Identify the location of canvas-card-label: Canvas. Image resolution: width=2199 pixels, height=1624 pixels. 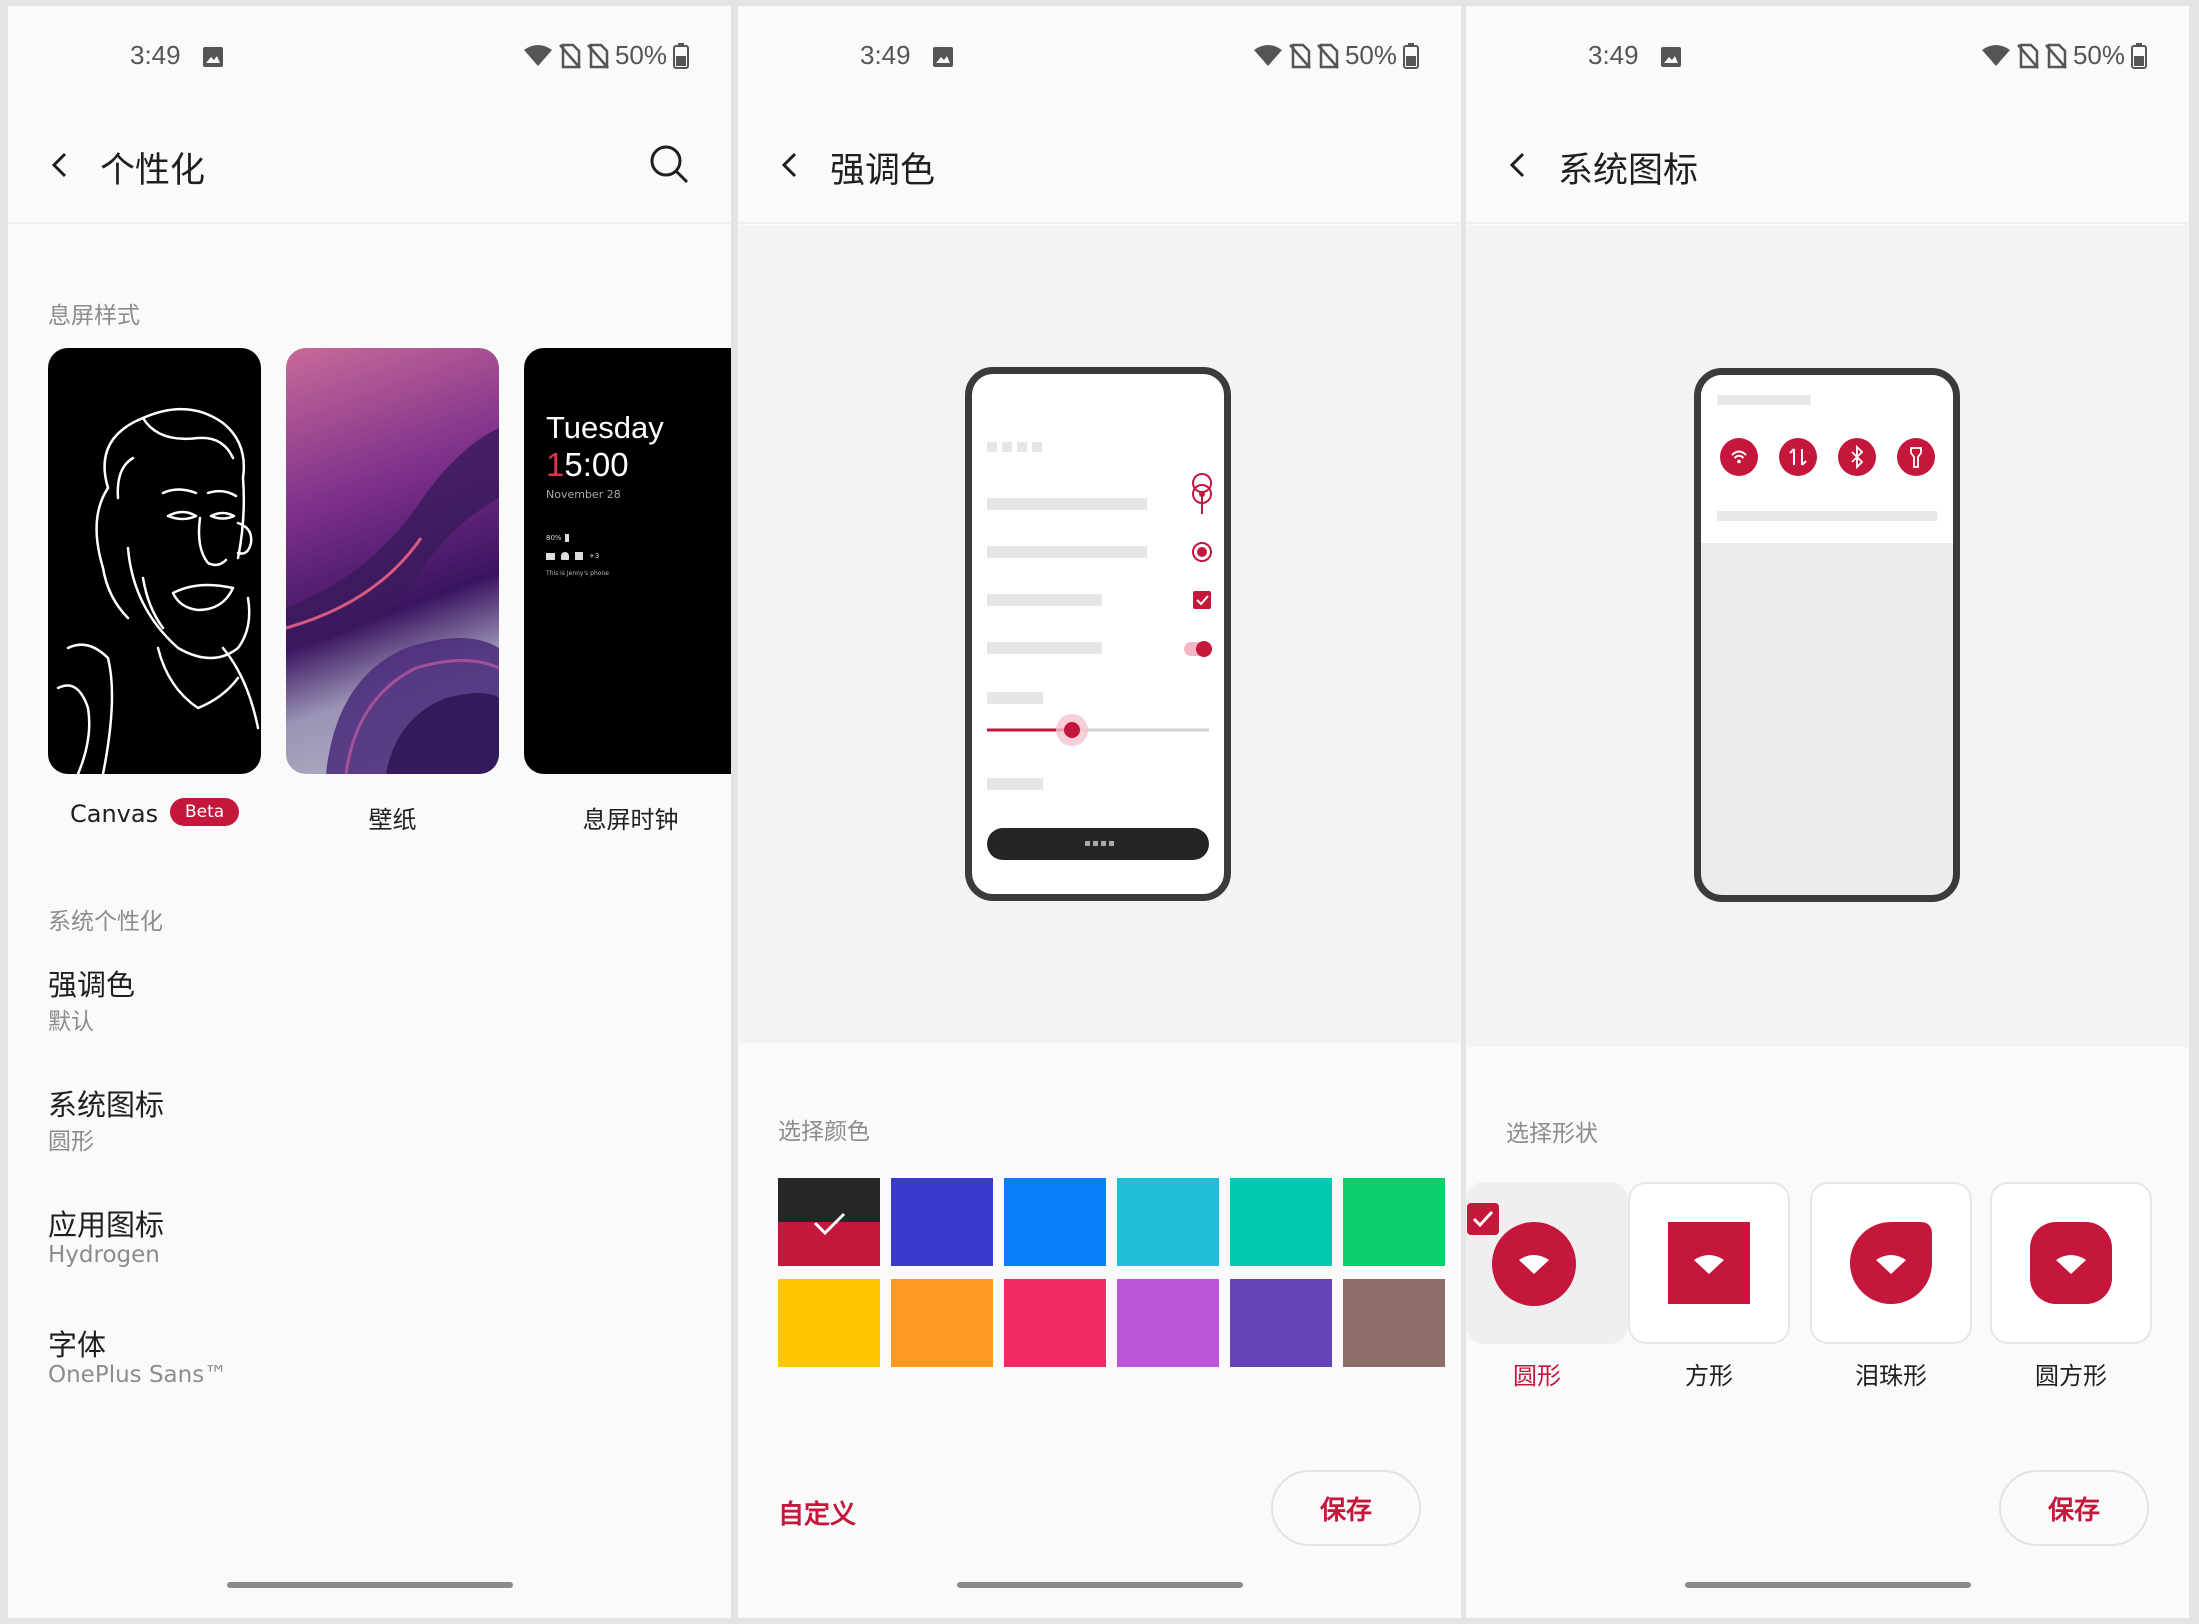
(114, 814).